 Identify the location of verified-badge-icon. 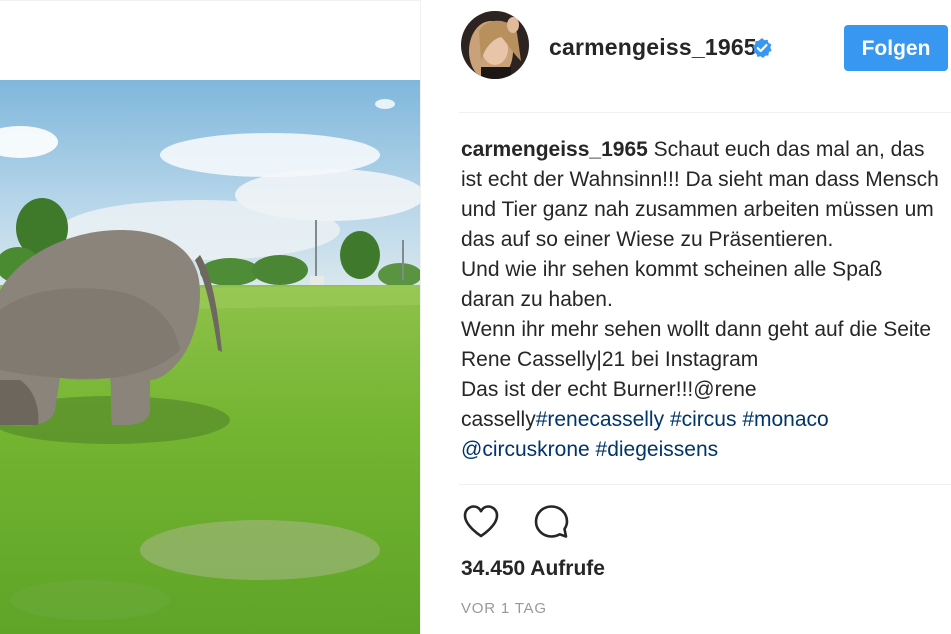
(762, 48).